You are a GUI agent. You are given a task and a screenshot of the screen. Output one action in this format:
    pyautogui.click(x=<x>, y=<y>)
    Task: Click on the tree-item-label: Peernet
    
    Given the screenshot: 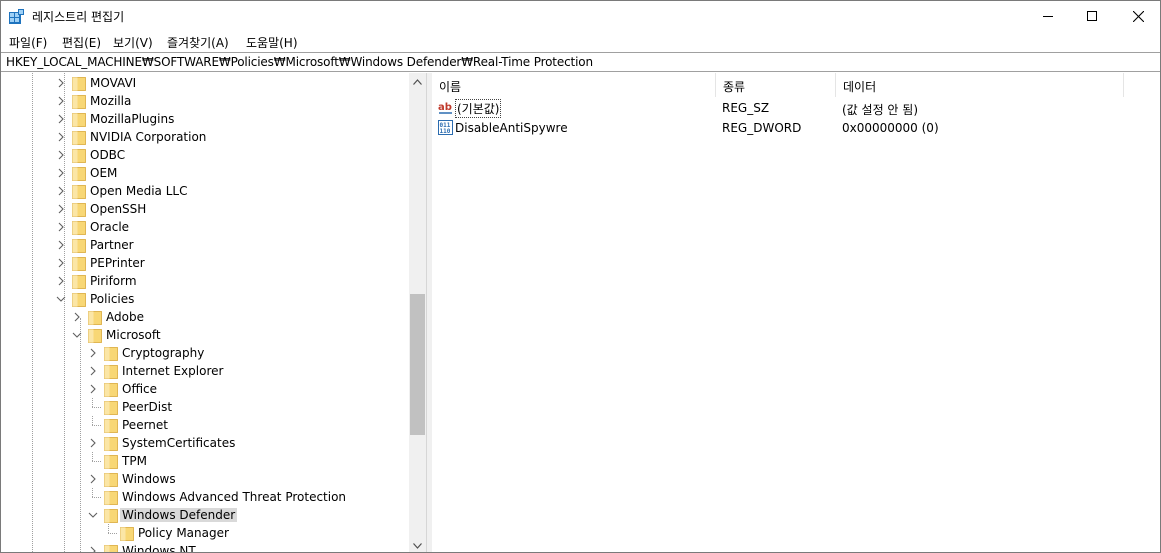 What is the action you would take?
    pyautogui.click(x=145, y=425)
    